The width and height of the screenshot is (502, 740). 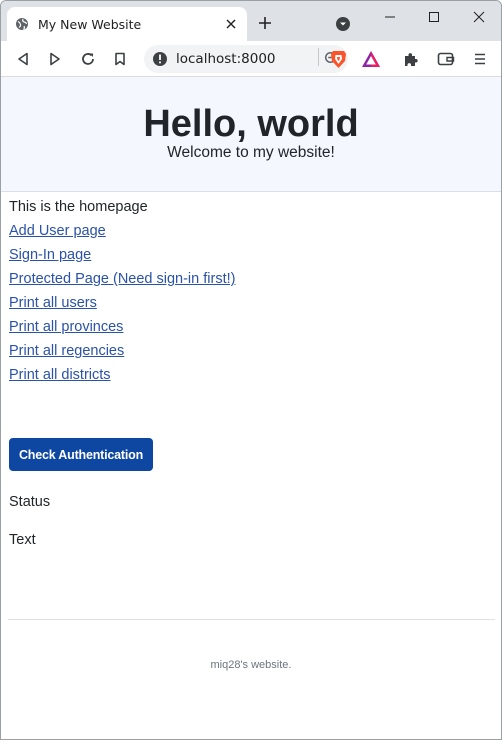 What do you see at coordinates (50, 255) in the screenshot?
I see `link-sign-in: Sign-In page` at bounding box center [50, 255].